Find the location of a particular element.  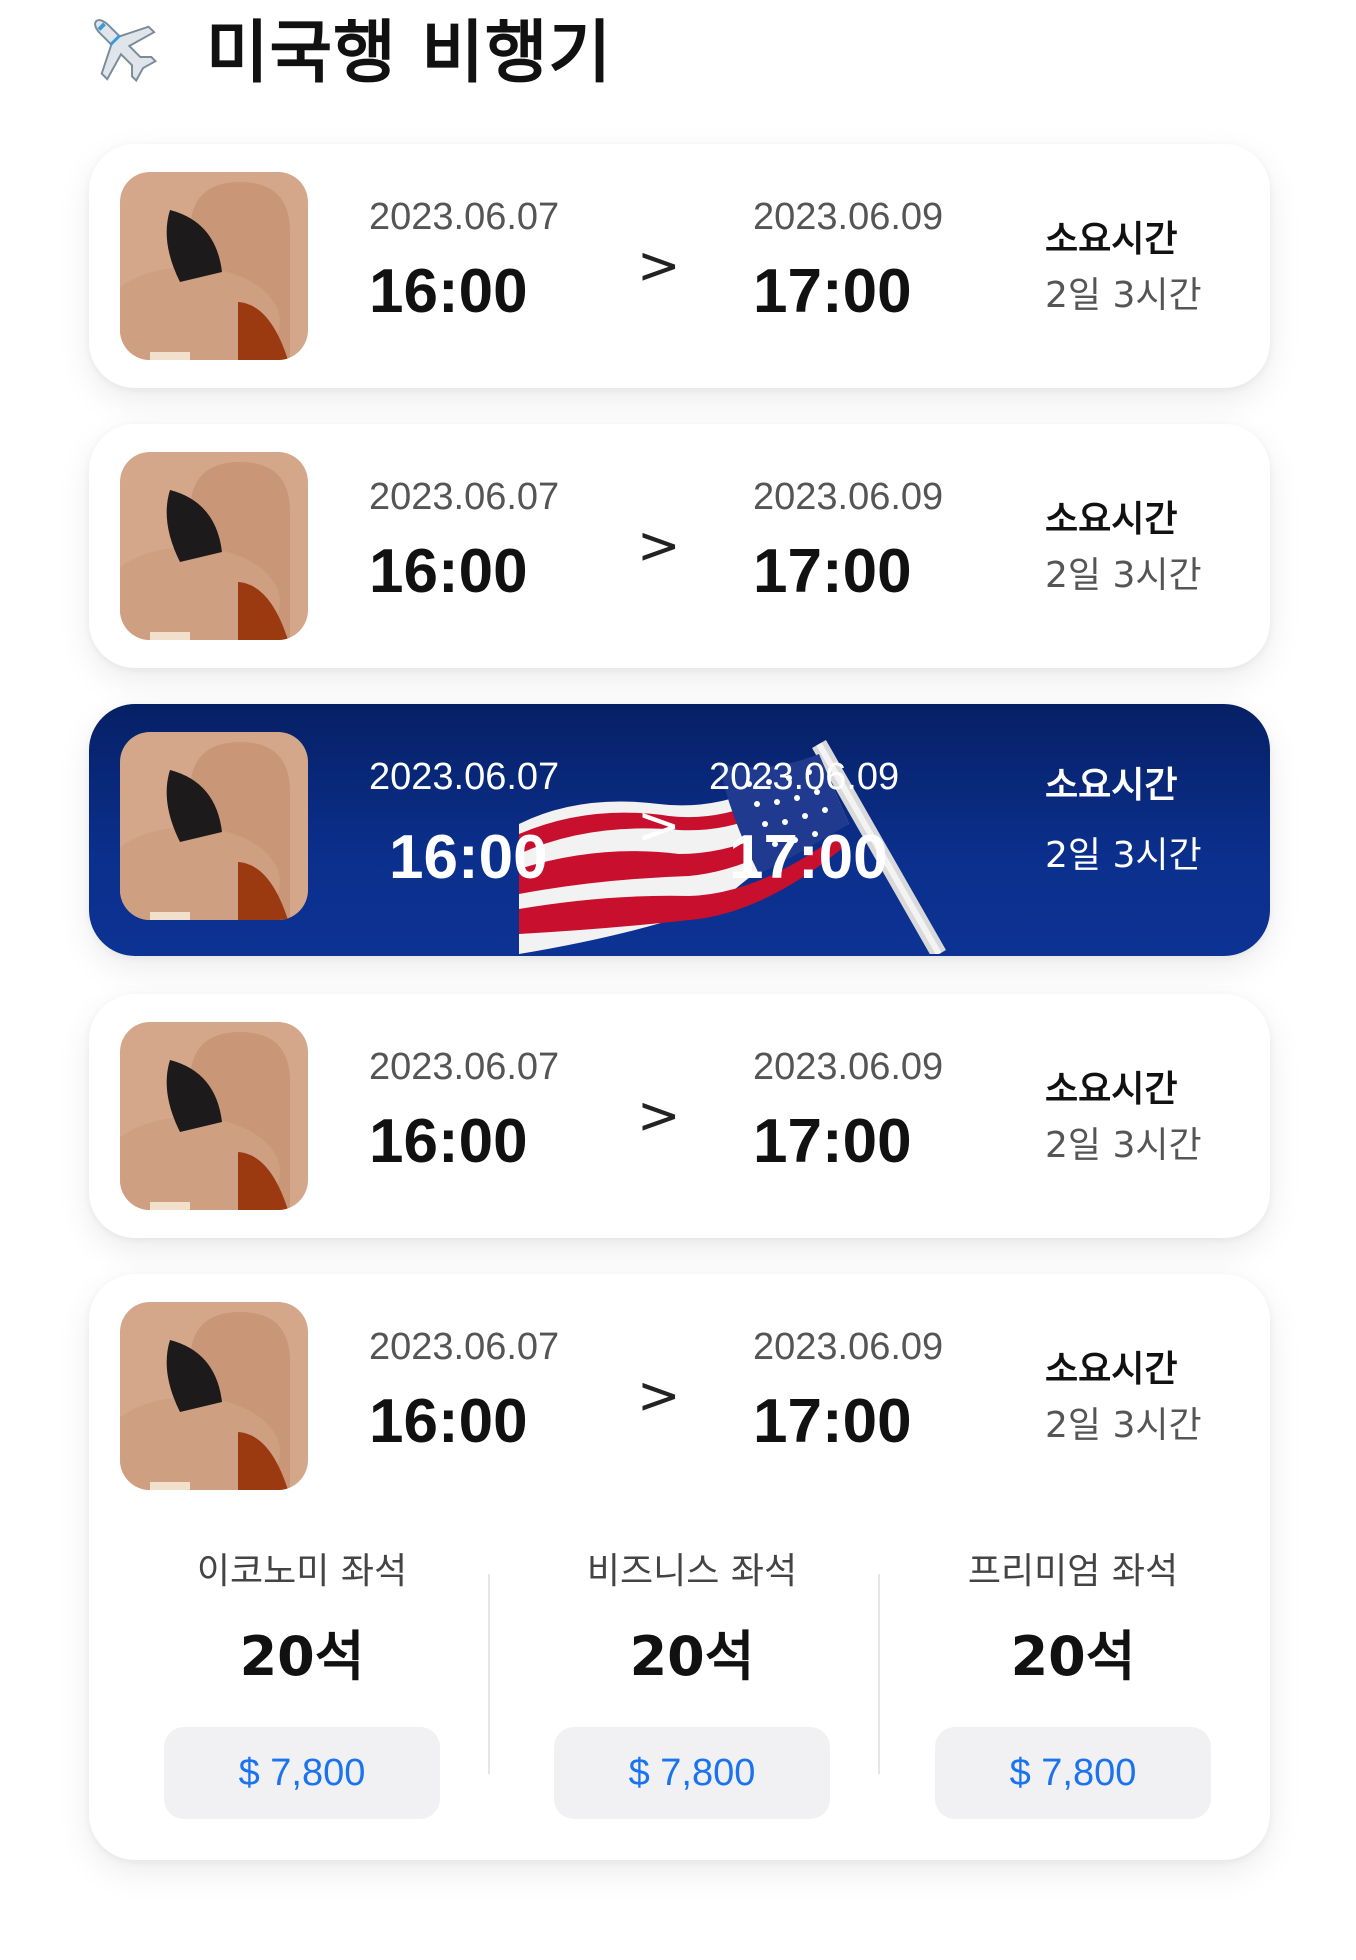

seat-class-label: 프리미엄 좌석 is located at coordinates (1073, 1571).